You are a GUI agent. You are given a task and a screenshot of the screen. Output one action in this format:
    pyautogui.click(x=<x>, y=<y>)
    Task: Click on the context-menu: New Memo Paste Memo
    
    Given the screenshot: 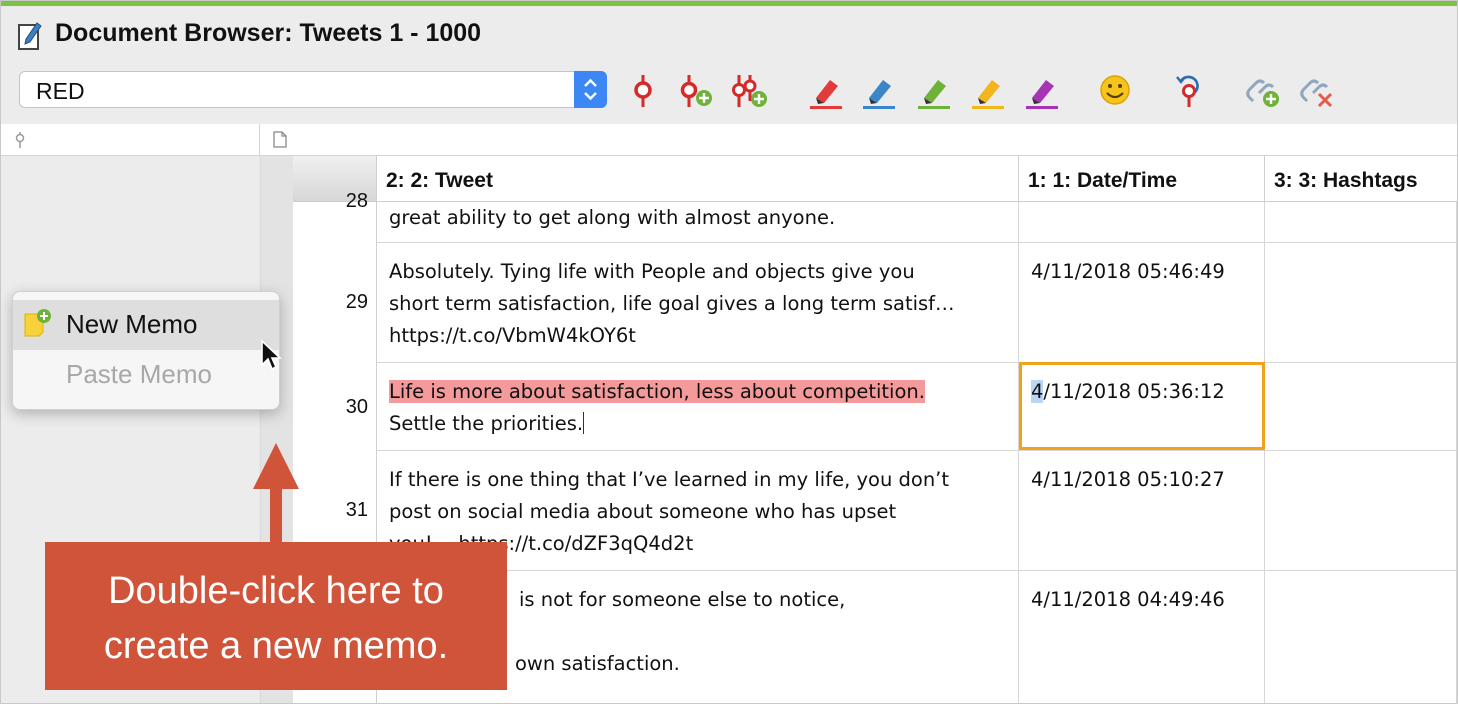 What is the action you would take?
    pyautogui.click(x=146, y=350)
    